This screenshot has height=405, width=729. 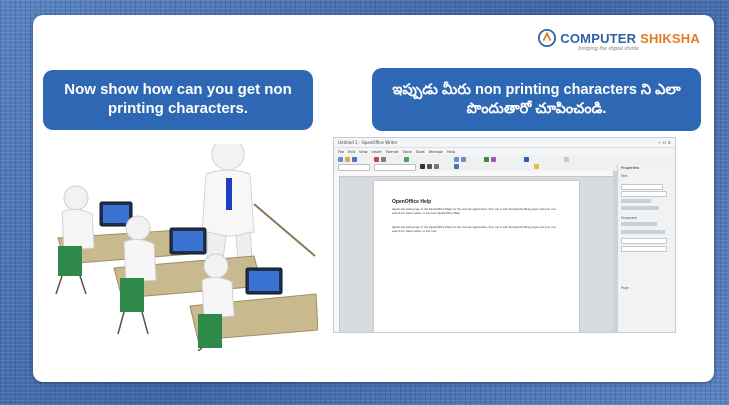 I want to click on window-controls-icon: — ☐ ✕, so click(x=664, y=142).